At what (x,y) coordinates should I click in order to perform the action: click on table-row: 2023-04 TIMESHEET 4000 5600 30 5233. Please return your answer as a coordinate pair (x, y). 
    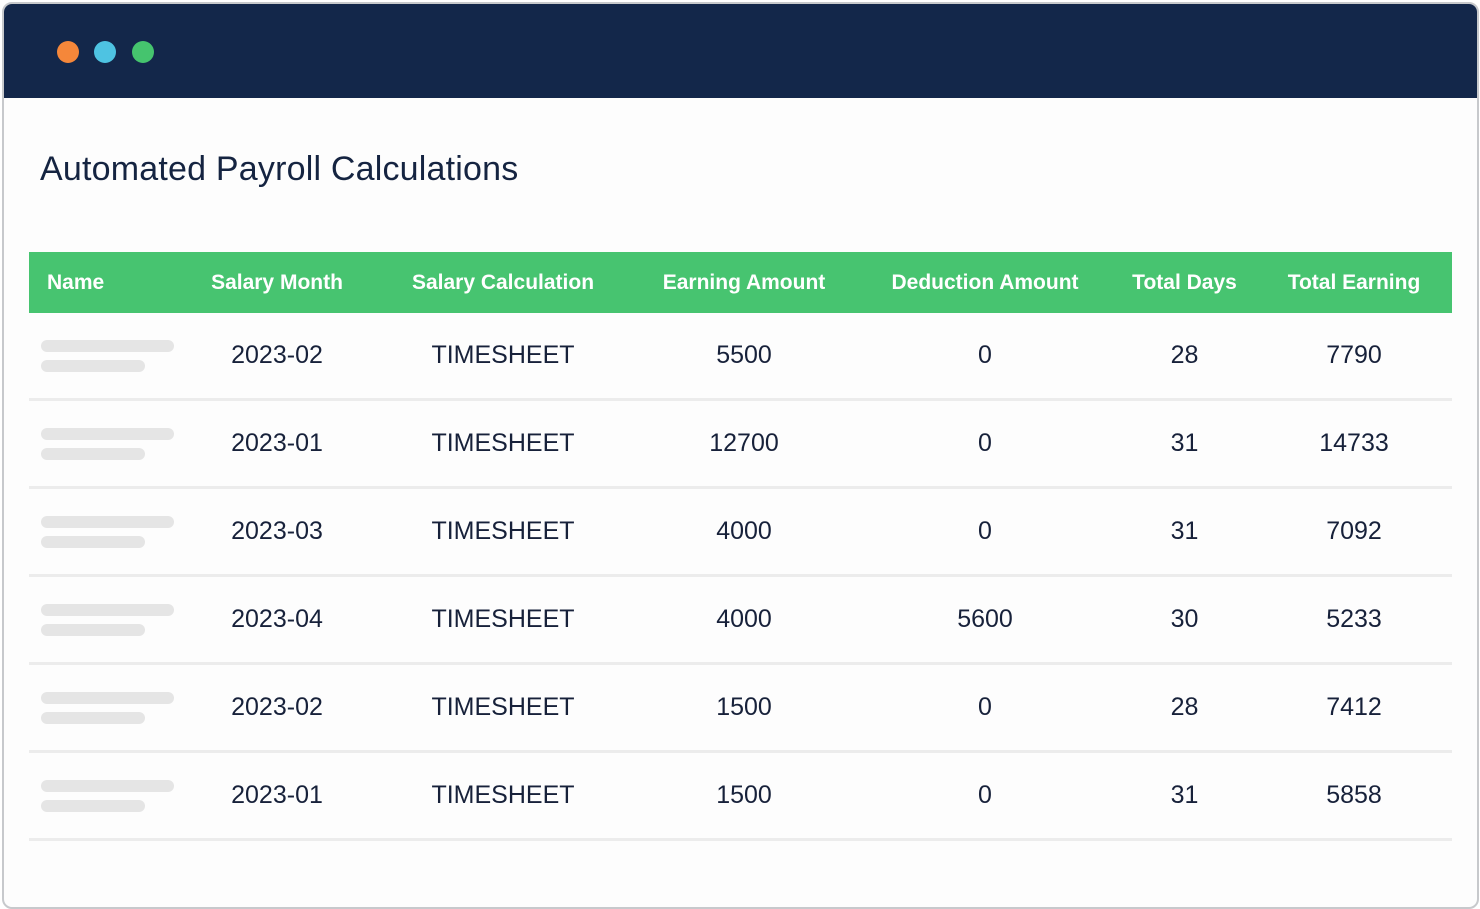
    Looking at the image, I should click on (740, 621).